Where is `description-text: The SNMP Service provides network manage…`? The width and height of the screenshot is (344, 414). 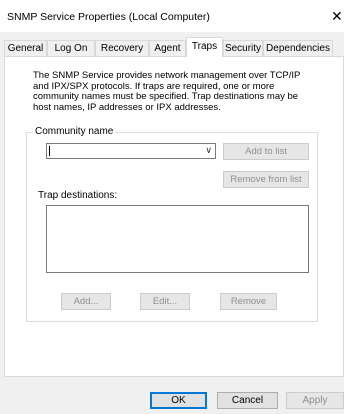
description-text: The SNMP Service provides network manage… is located at coordinates (167, 91).